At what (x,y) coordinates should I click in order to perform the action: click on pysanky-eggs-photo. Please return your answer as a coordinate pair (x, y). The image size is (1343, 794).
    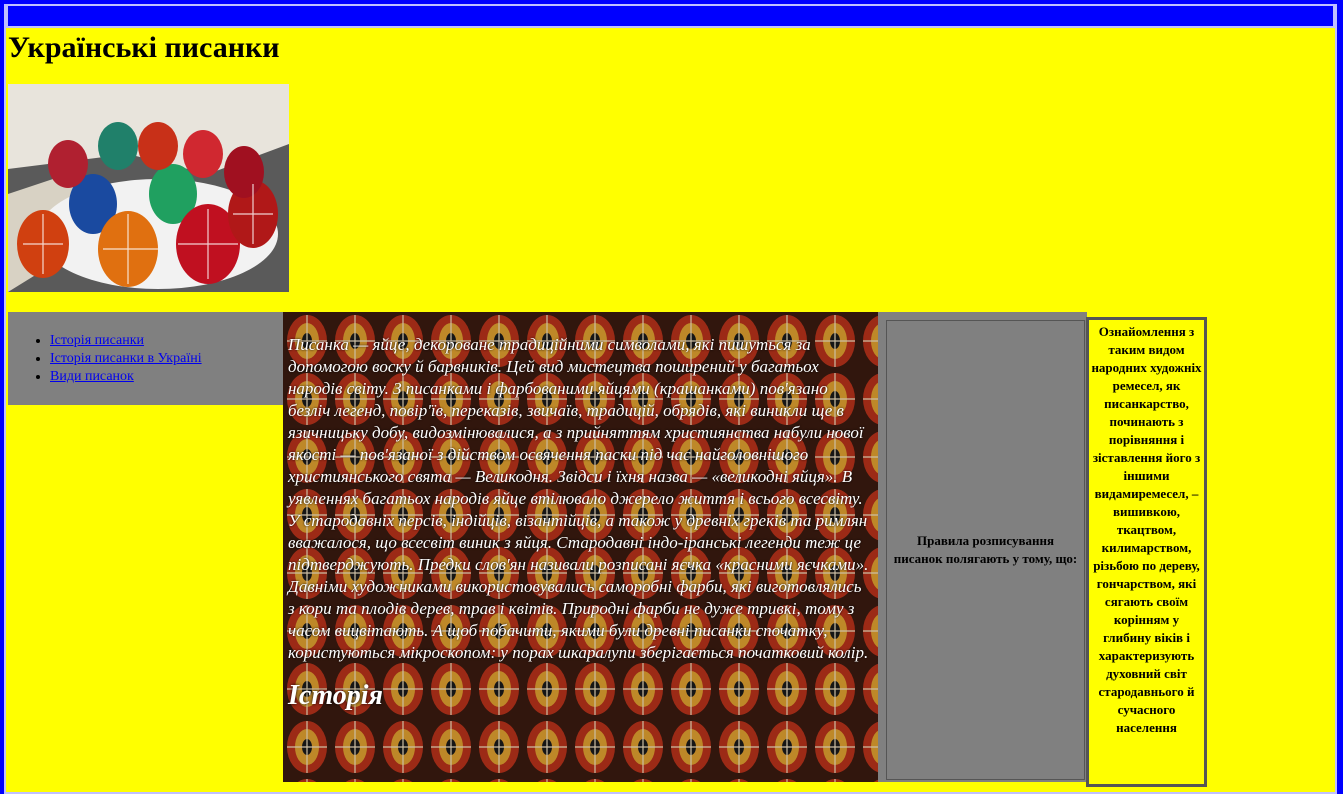
    Looking at the image, I should click on (148, 188).